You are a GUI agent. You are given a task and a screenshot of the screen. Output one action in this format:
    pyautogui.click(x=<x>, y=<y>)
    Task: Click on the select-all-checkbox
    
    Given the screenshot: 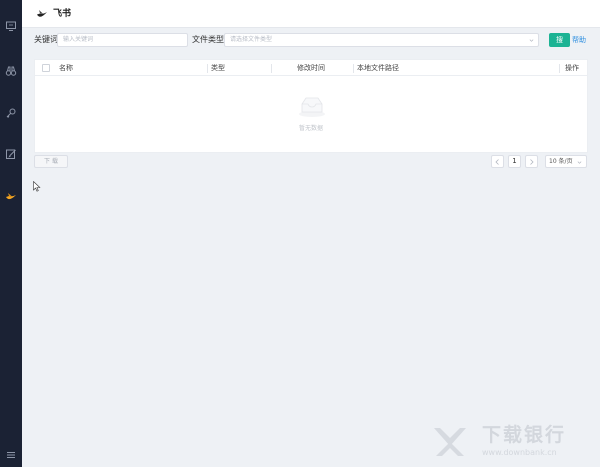 What is the action you would take?
    pyautogui.click(x=46, y=68)
    